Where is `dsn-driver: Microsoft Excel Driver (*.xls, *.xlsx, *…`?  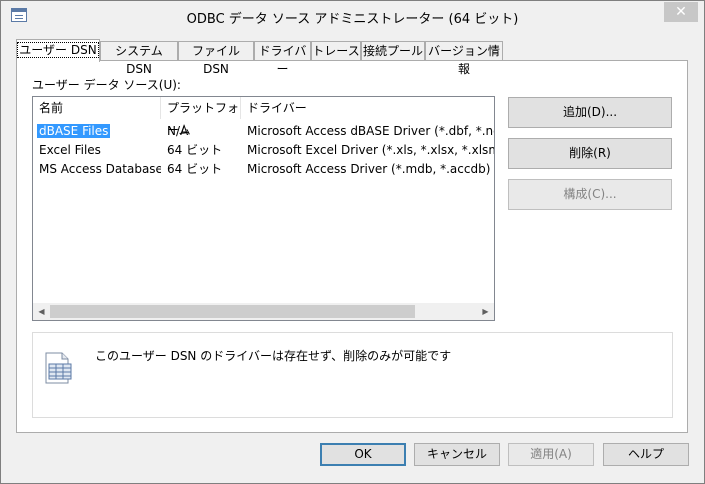 dsn-driver: Microsoft Excel Driver (*.xls, *.xlsx, *… is located at coordinates (370, 150).